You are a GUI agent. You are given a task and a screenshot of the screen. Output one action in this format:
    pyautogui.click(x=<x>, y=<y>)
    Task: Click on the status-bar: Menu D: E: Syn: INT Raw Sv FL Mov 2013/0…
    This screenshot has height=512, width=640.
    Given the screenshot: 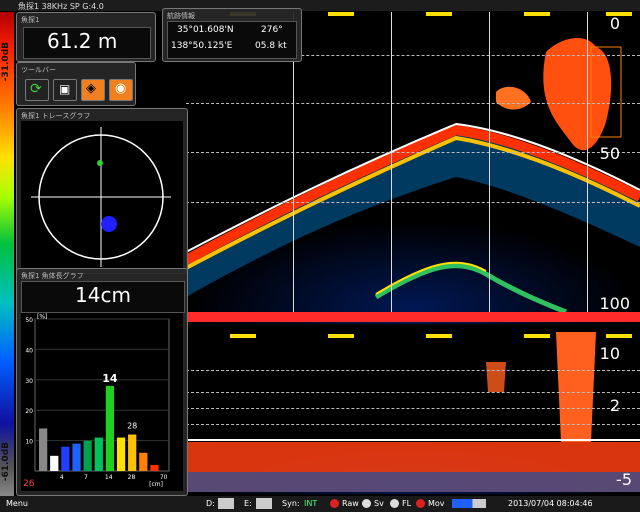 What is the action you would take?
    pyautogui.click(x=320, y=504)
    